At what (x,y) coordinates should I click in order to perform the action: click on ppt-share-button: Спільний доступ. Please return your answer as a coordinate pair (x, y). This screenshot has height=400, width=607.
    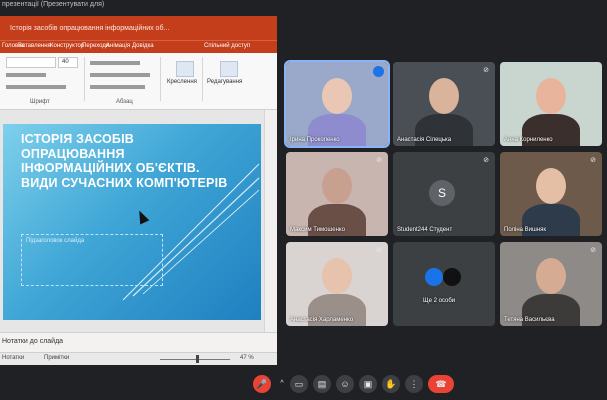
    Looking at the image, I should click on (227, 46).